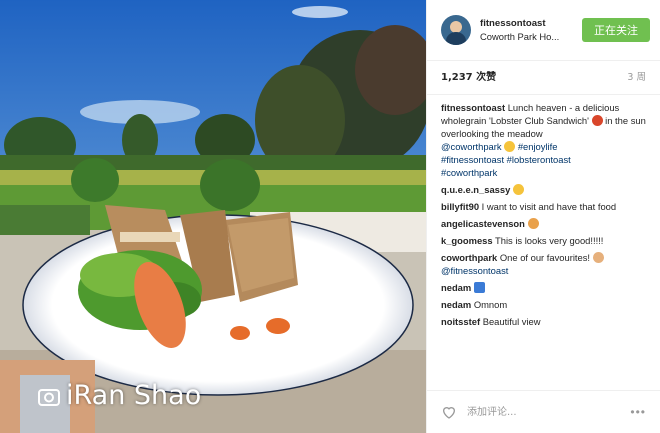 The image size is (660, 433). I want to click on hashtag-link: #enjoylife, so click(538, 146).